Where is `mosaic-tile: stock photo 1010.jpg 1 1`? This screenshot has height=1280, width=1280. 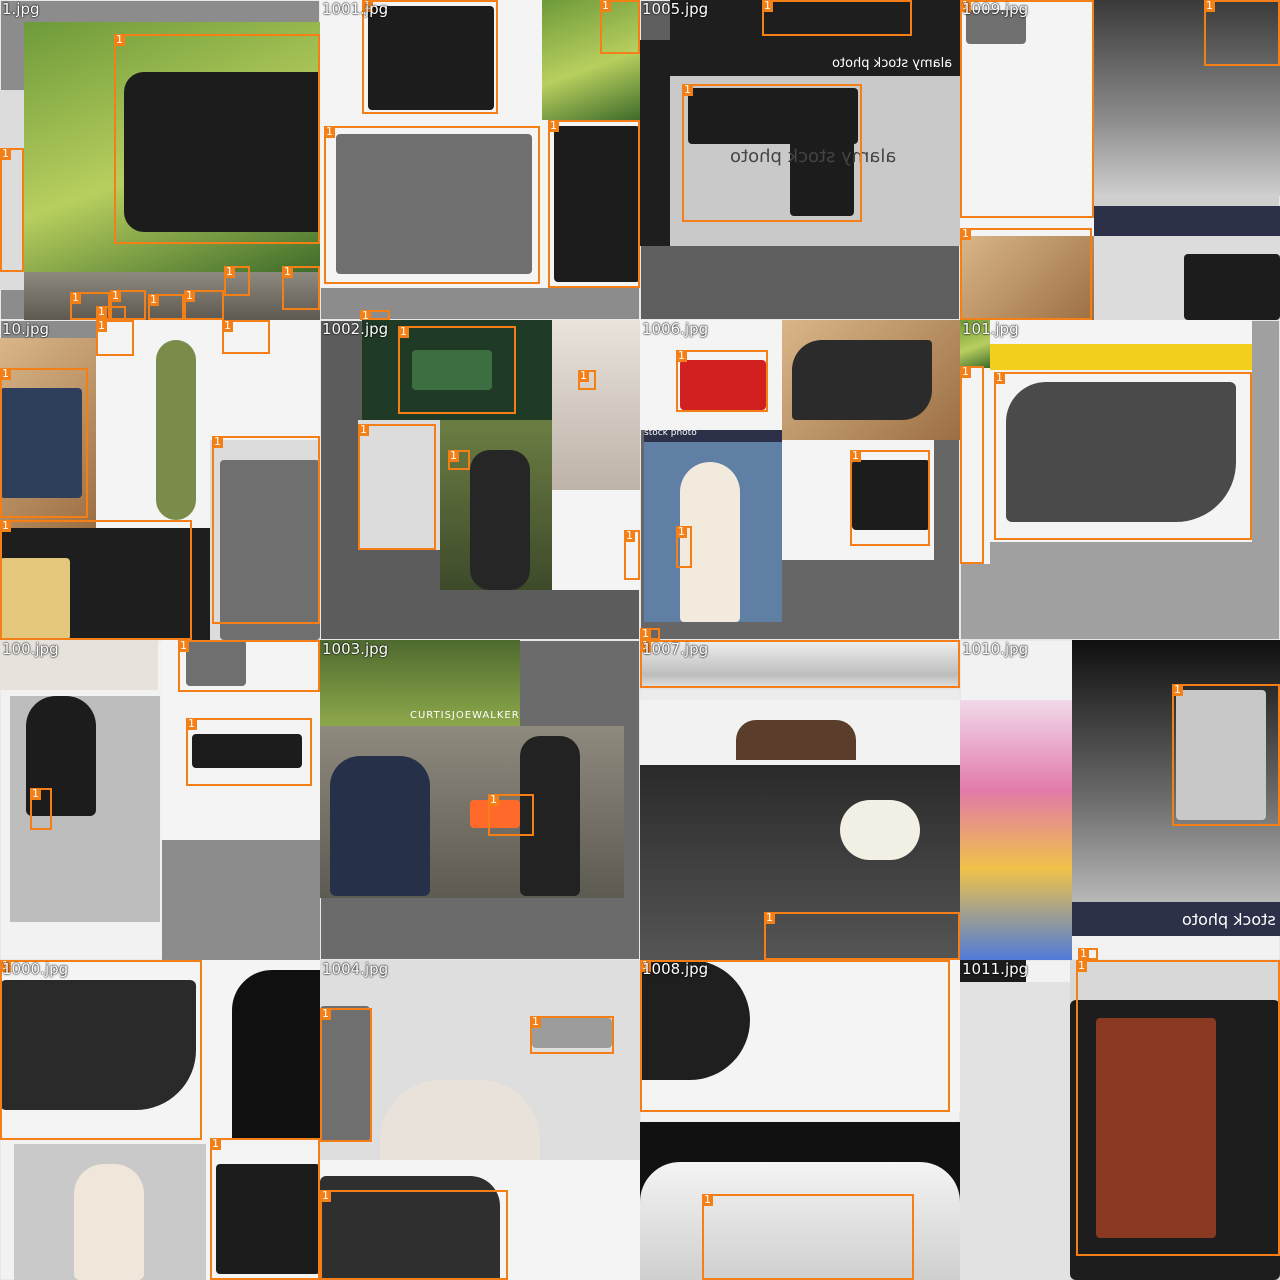 mosaic-tile: stock photo 1010.jpg 1 1 is located at coordinates (1120, 800).